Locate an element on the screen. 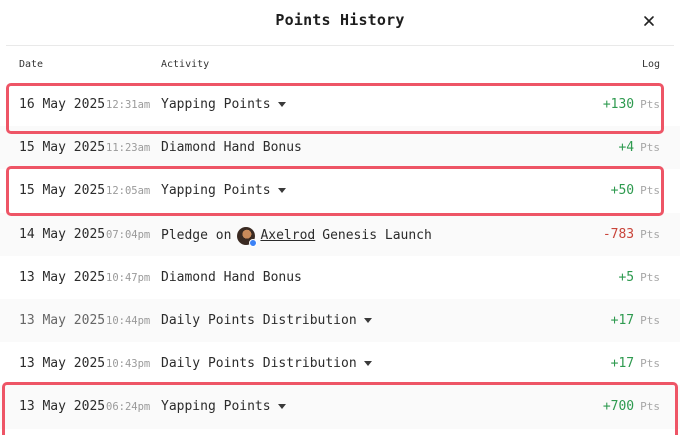  modal-title: Points History is located at coordinates (340, 20).